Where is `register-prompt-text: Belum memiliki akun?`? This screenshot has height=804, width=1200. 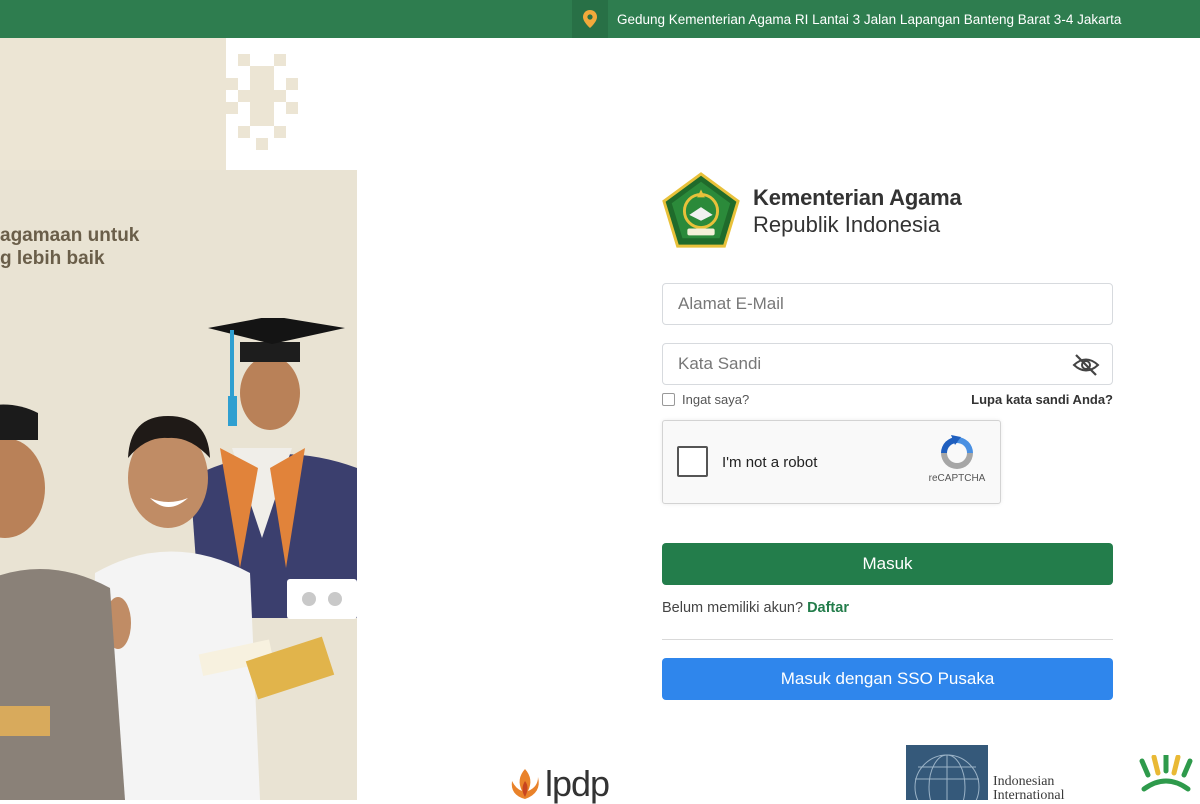 register-prompt-text: Belum memiliki akun? is located at coordinates (733, 608).